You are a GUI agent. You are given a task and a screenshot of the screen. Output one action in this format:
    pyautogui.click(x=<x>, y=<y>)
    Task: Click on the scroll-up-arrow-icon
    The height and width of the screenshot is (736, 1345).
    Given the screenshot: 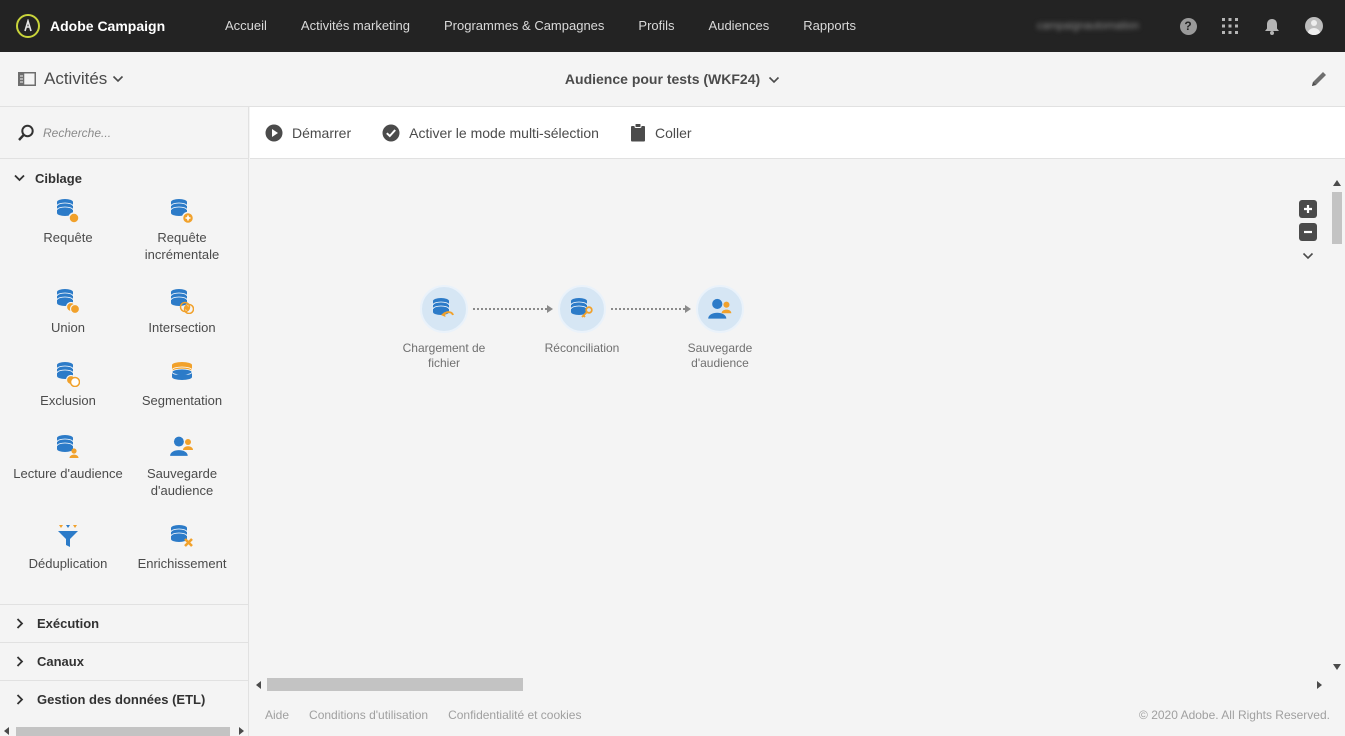 What is the action you would take?
    pyautogui.click(x=1337, y=183)
    